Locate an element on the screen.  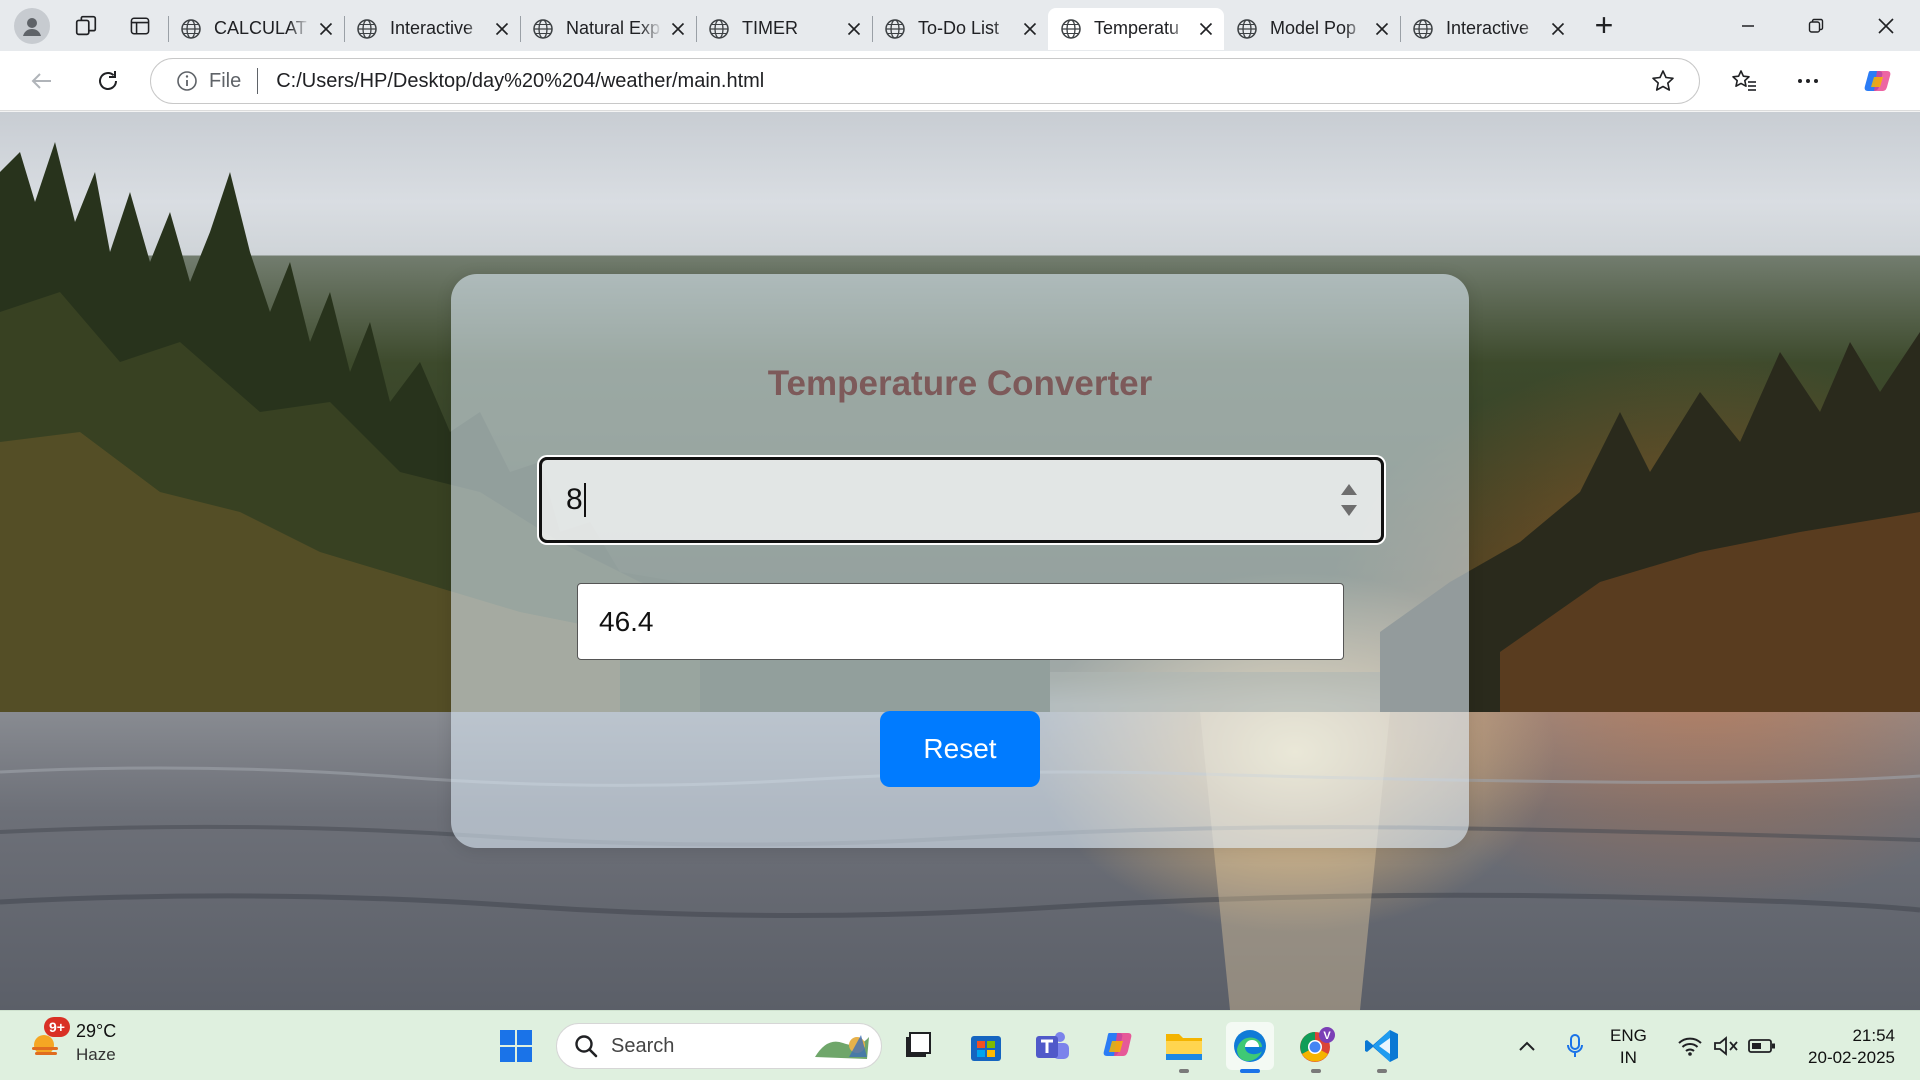
favorites-icon is located at coordinates (1744, 81).